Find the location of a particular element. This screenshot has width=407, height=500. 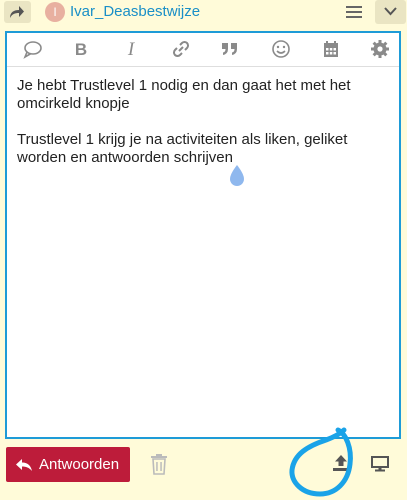

composer-header: I Ivar_Deasbestwijze is located at coordinates (203, 13).